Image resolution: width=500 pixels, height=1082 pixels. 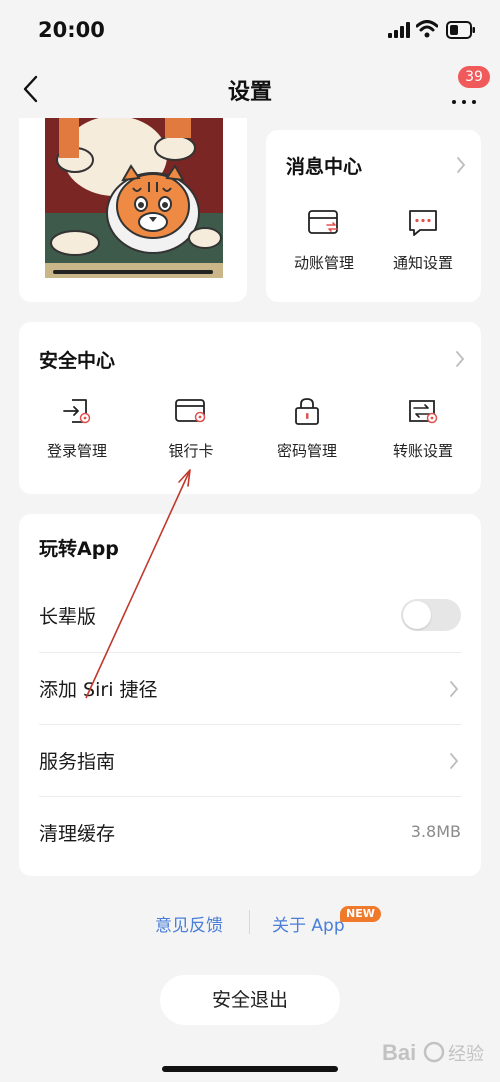 What do you see at coordinates (189, 923) in the screenshot?
I see `feedback-link: 意见反馈` at bounding box center [189, 923].